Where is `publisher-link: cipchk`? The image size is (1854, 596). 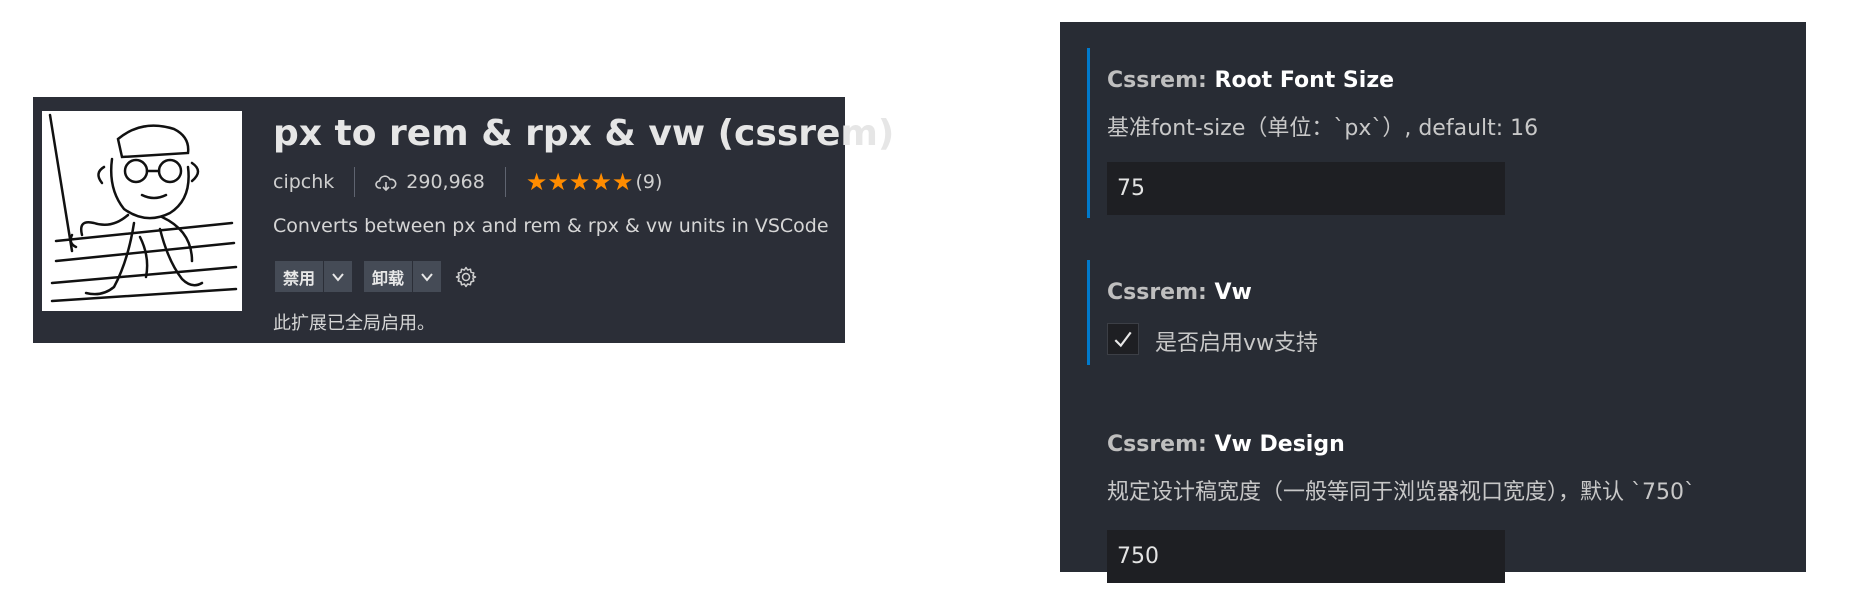
publisher-link: cipchk is located at coordinates (303, 182).